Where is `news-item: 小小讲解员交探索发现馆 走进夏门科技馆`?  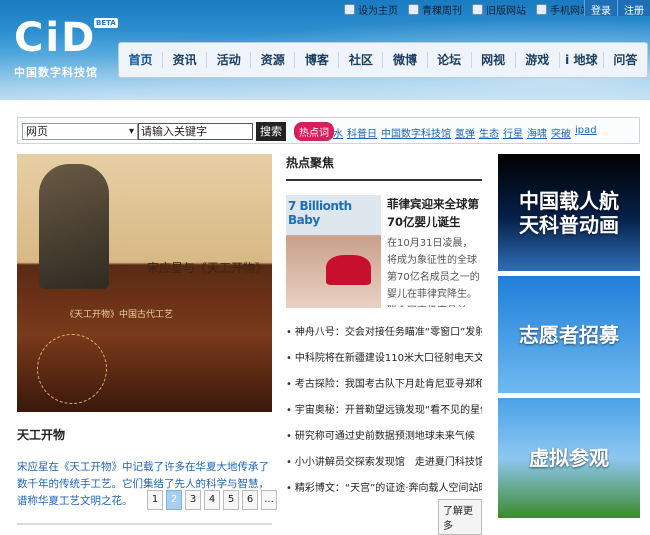 news-item: 小小讲解员交探索发现馆 走进夏门科技馆 is located at coordinates (384, 463).